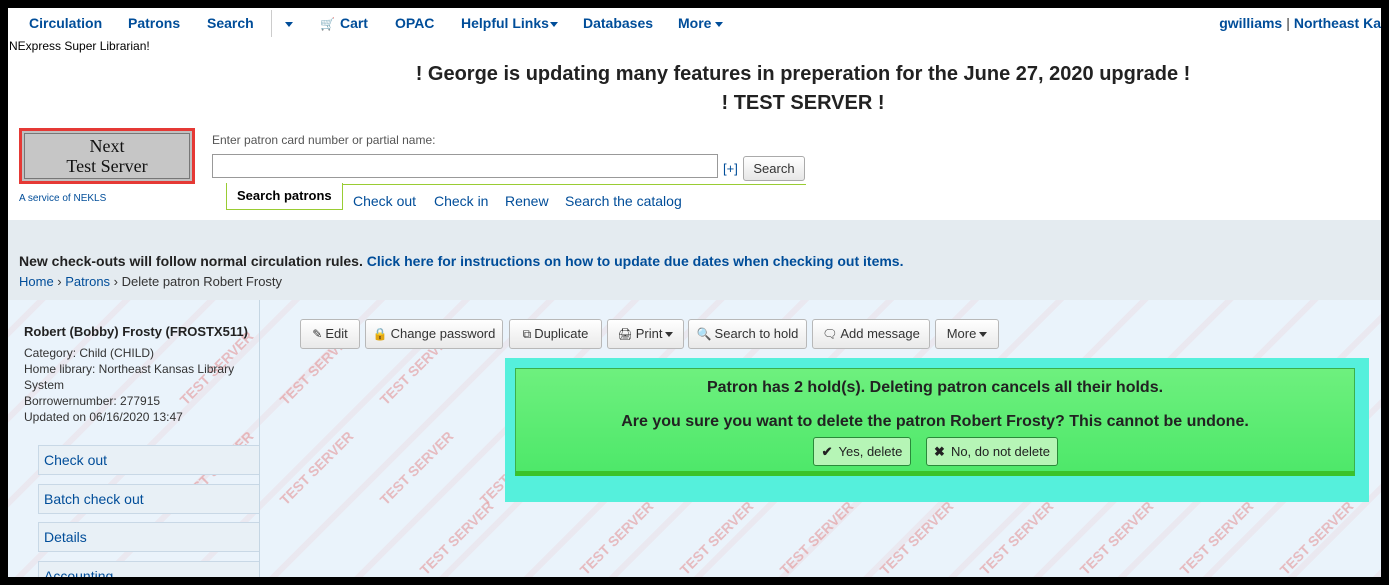 This screenshot has width=1389, height=585. What do you see at coordinates (1000, 451) in the screenshot?
I see `no-delete-label: No, do not delete` at bounding box center [1000, 451].